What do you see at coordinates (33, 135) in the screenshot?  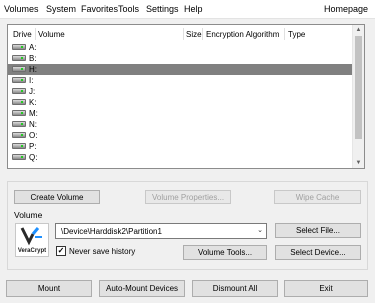 I see `drive-letter: O:` at bounding box center [33, 135].